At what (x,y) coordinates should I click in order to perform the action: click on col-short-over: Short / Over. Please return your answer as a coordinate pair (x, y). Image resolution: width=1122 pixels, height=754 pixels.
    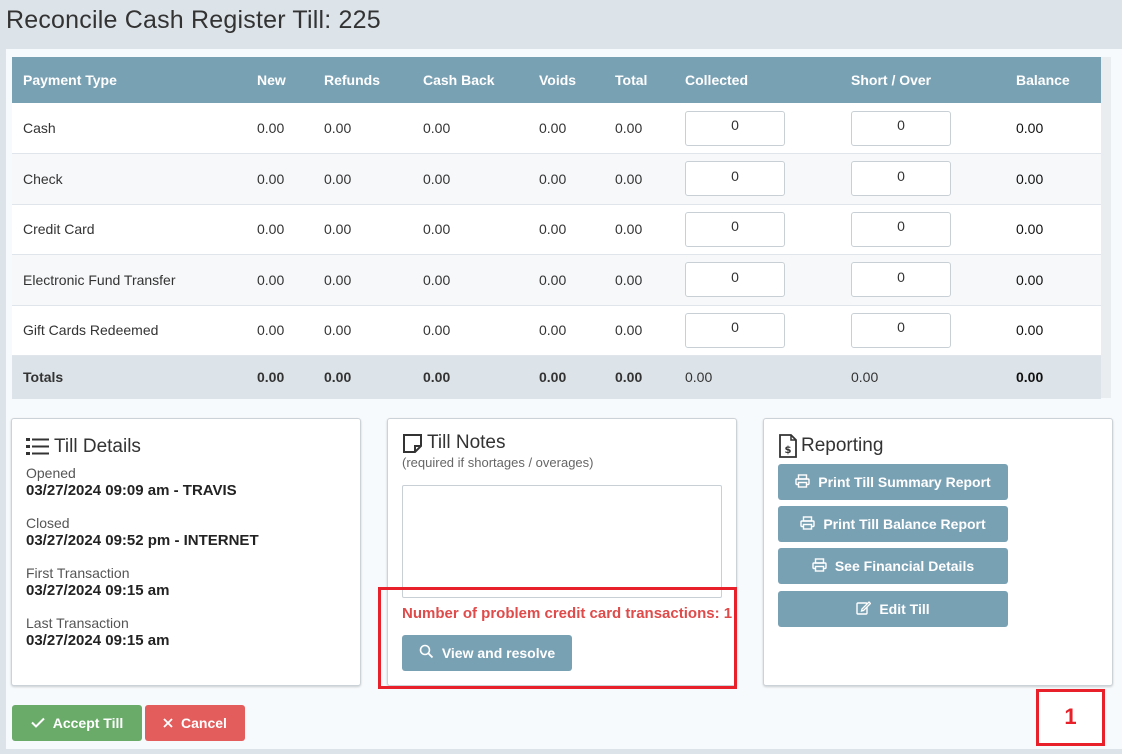
    Looking at the image, I should click on (891, 80).